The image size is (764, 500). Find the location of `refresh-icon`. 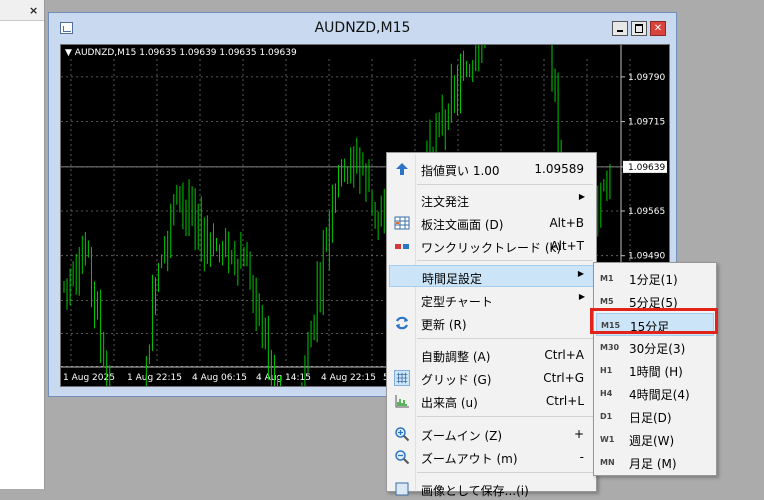

refresh-icon is located at coordinates (402, 323).